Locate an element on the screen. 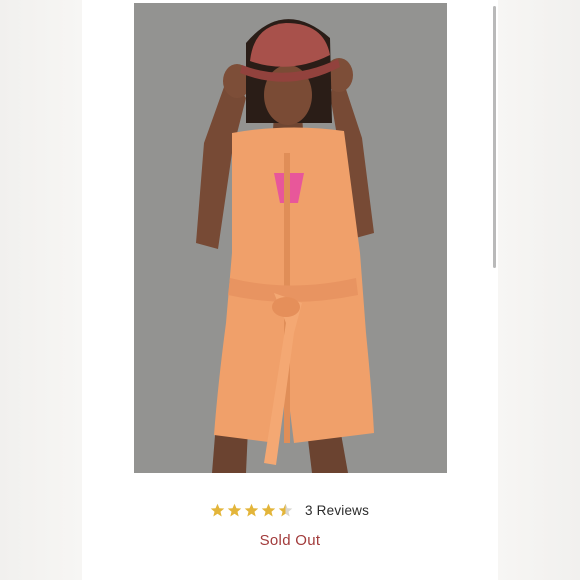 This screenshot has height=580, width=580. half-star-icon is located at coordinates (285, 509).